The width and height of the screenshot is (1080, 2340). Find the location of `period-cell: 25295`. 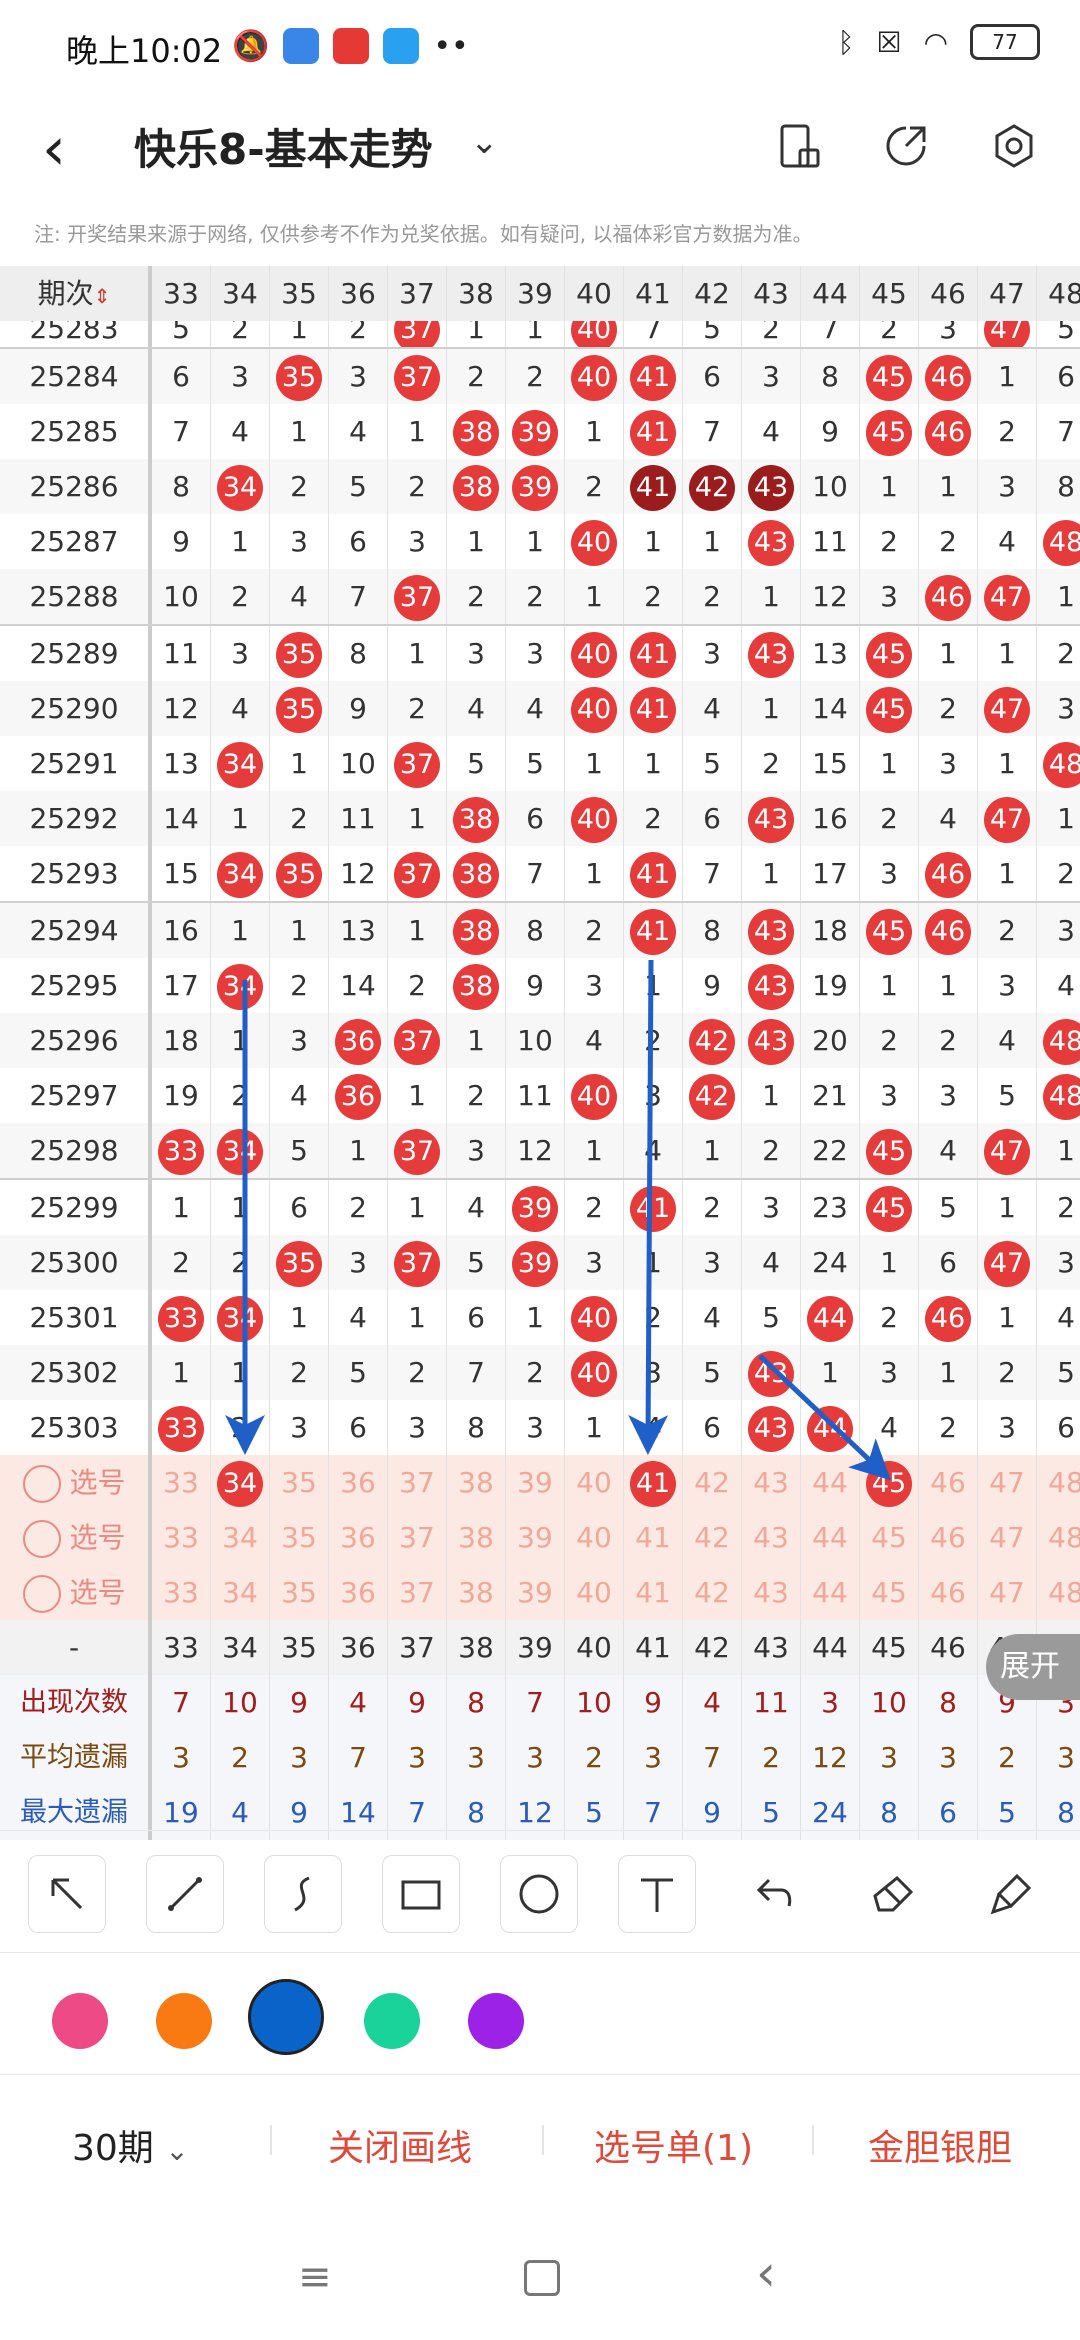

period-cell: 25295 is located at coordinates (76, 985).